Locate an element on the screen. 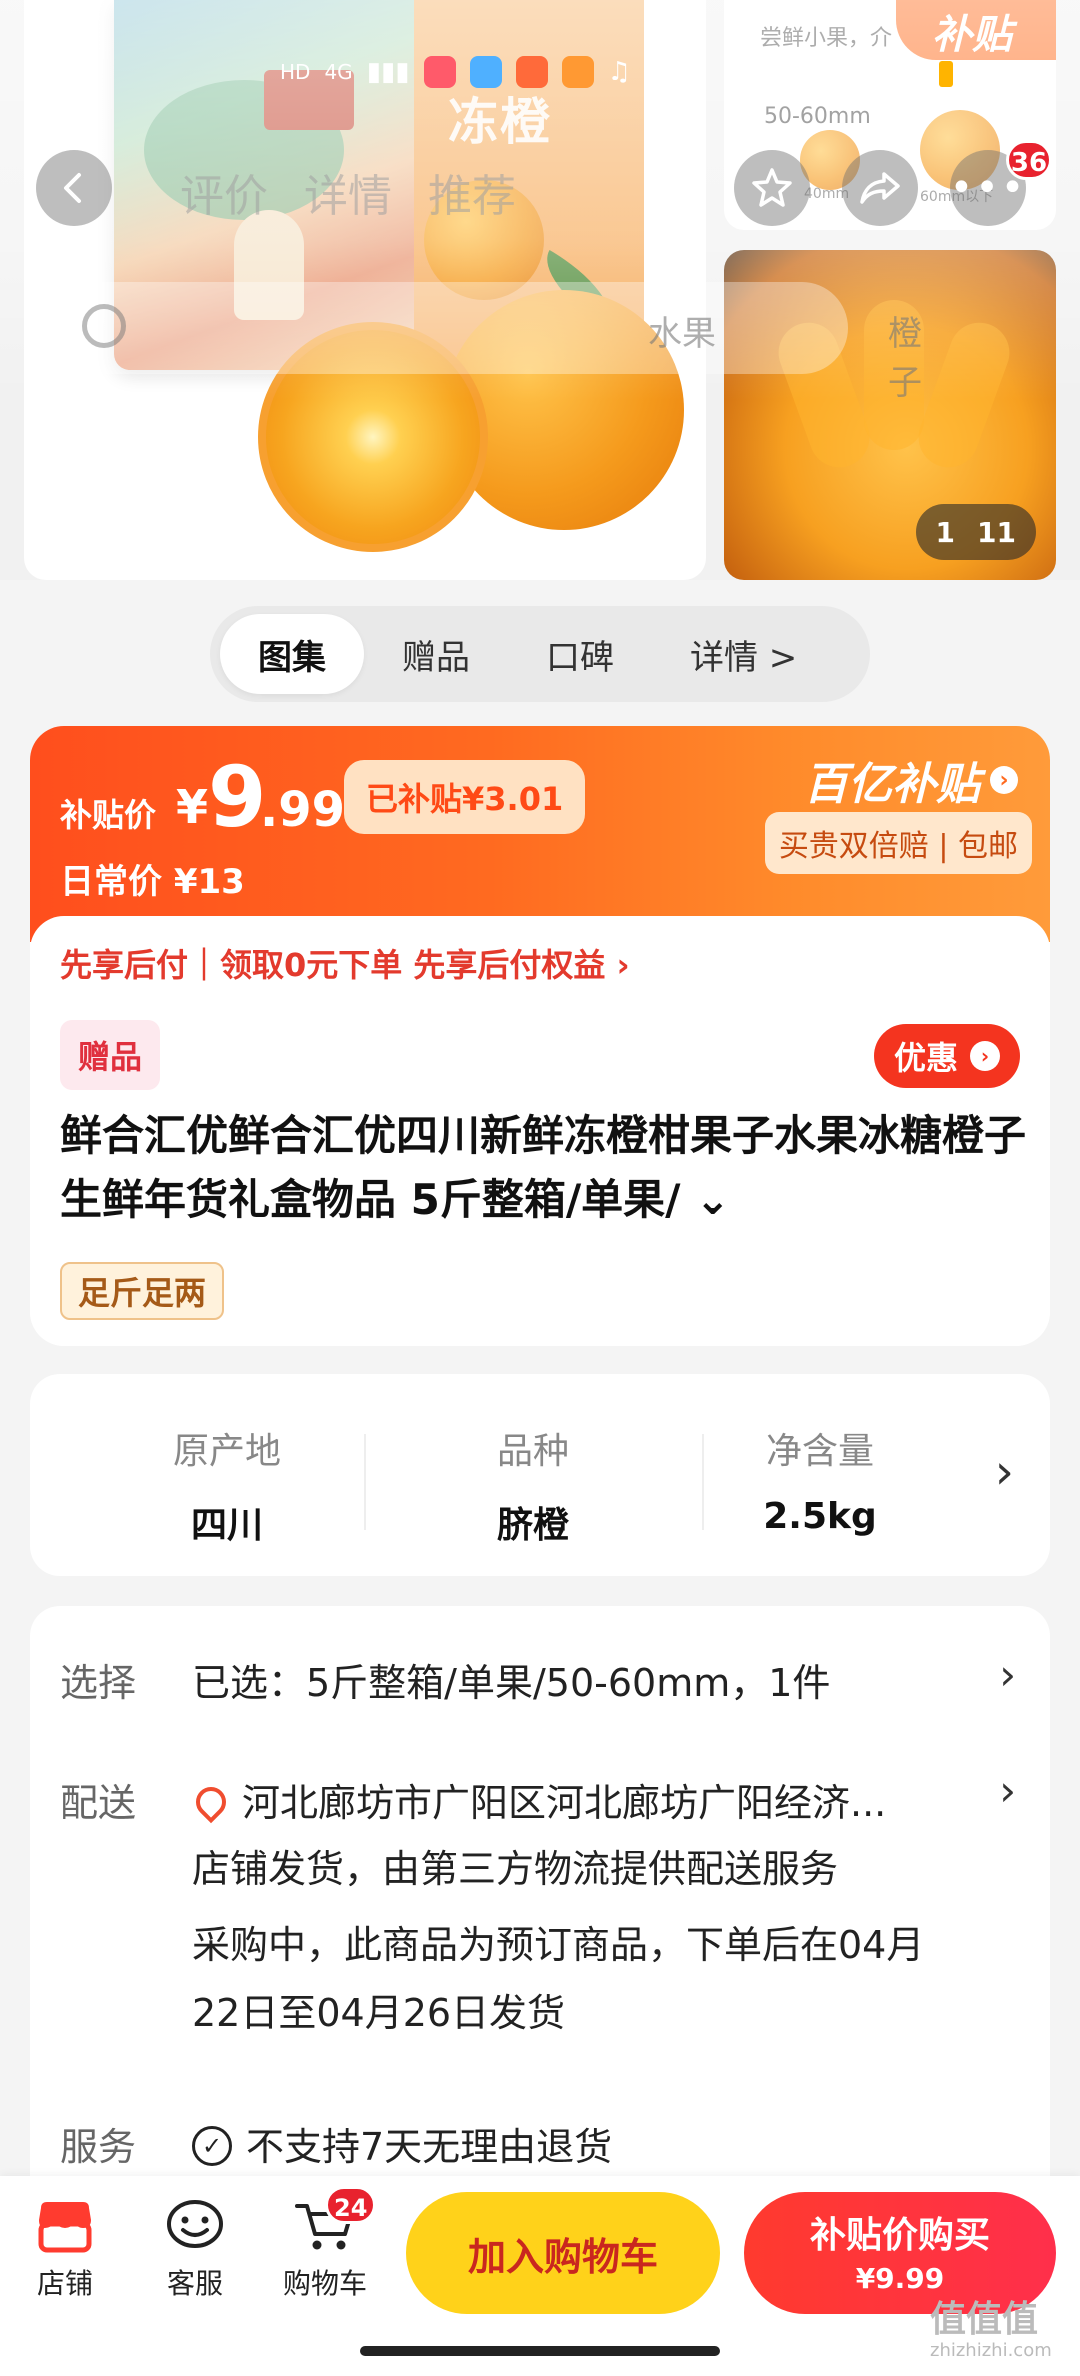 This screenshot has width=1080, height=2376. share-icon is located at coordinates (880, 188).